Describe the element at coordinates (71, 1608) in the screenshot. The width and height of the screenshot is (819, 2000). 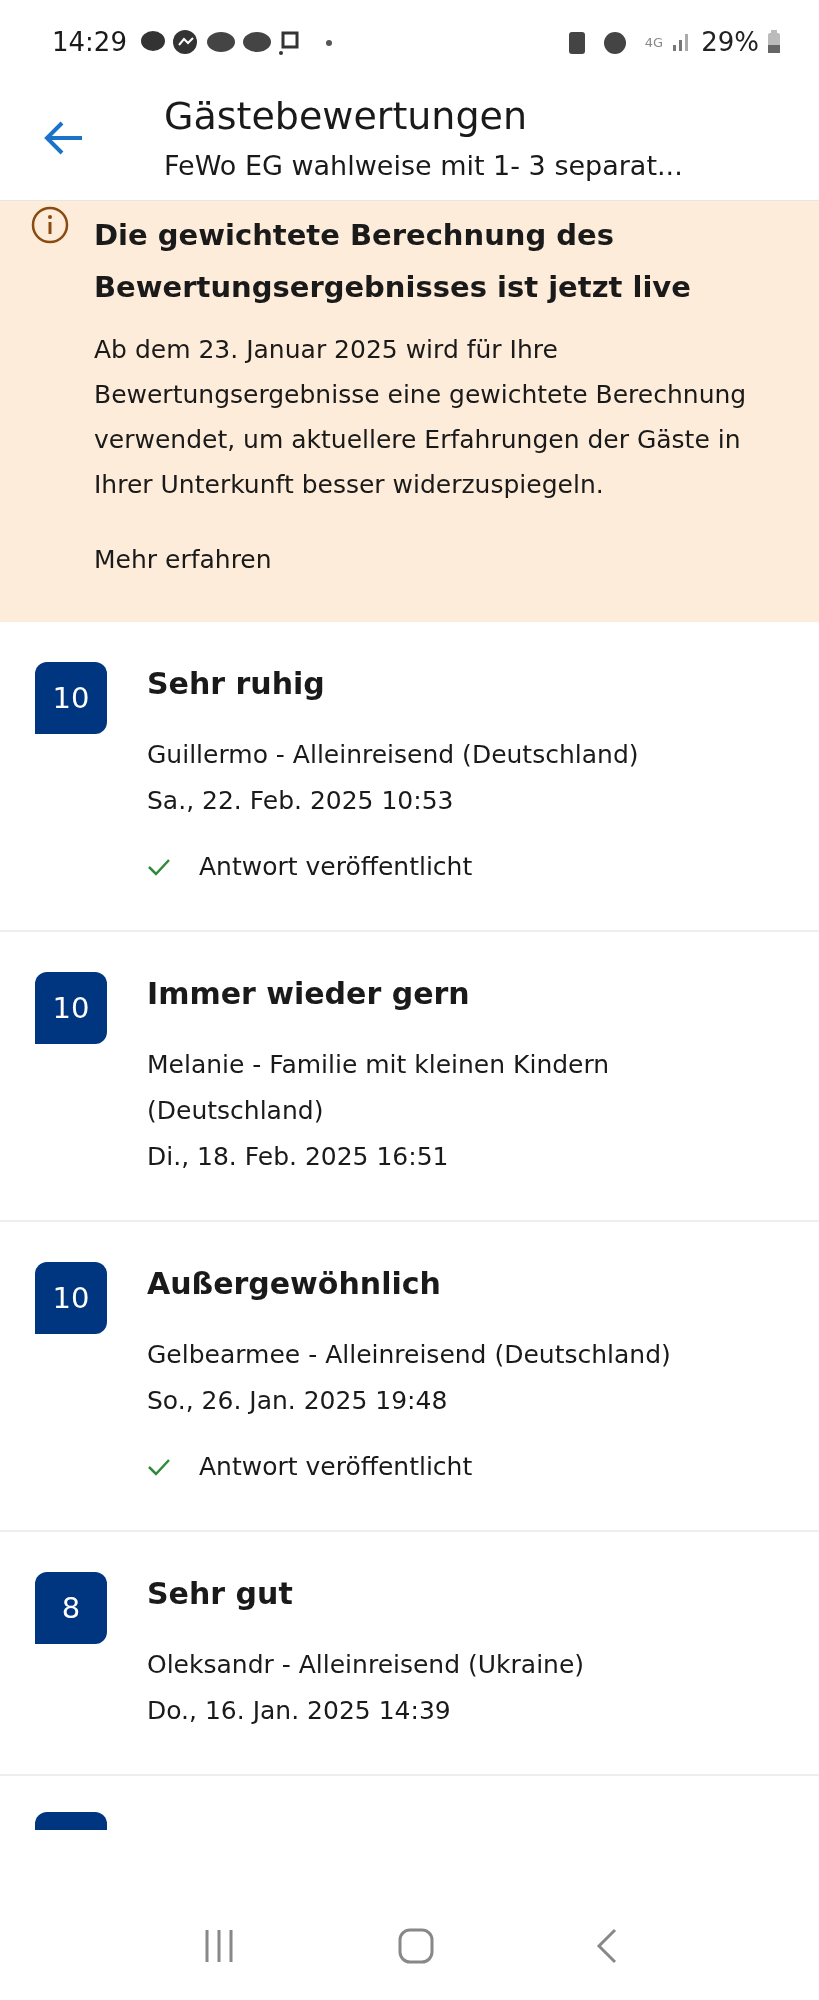
I see `score-badge: 8` at that location.